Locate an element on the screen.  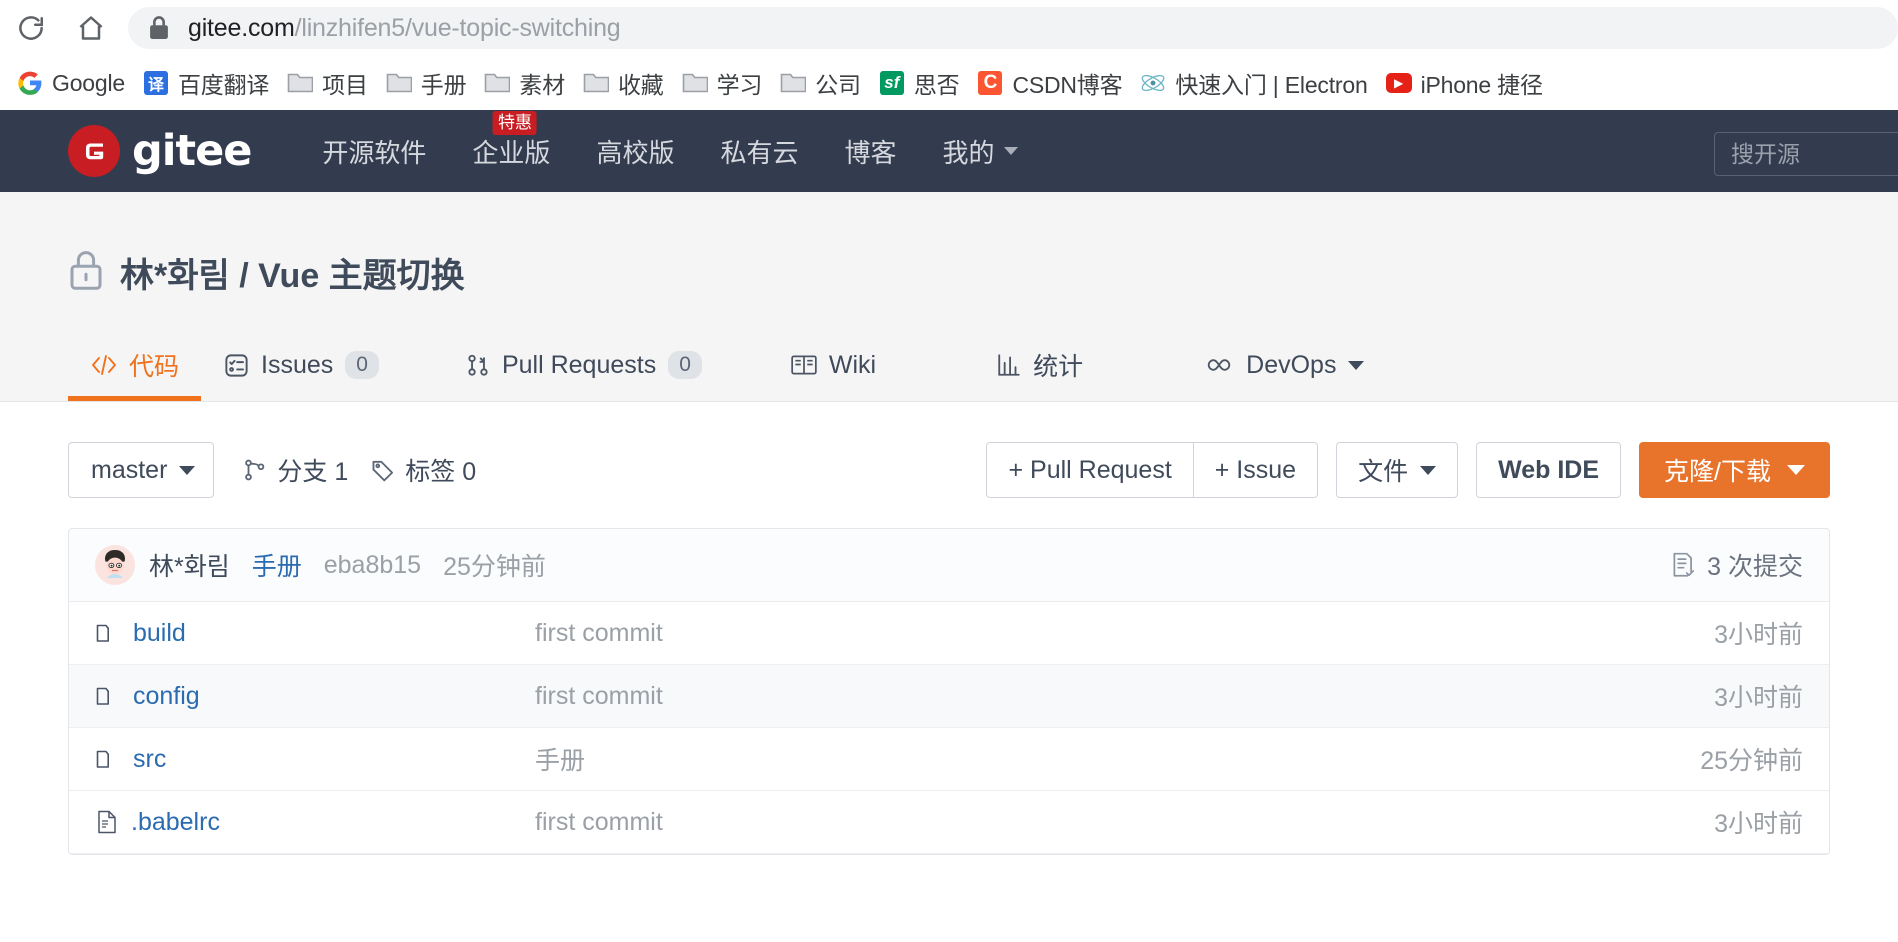
nav-label: 开源软件 is located at coordinates (374, 152).